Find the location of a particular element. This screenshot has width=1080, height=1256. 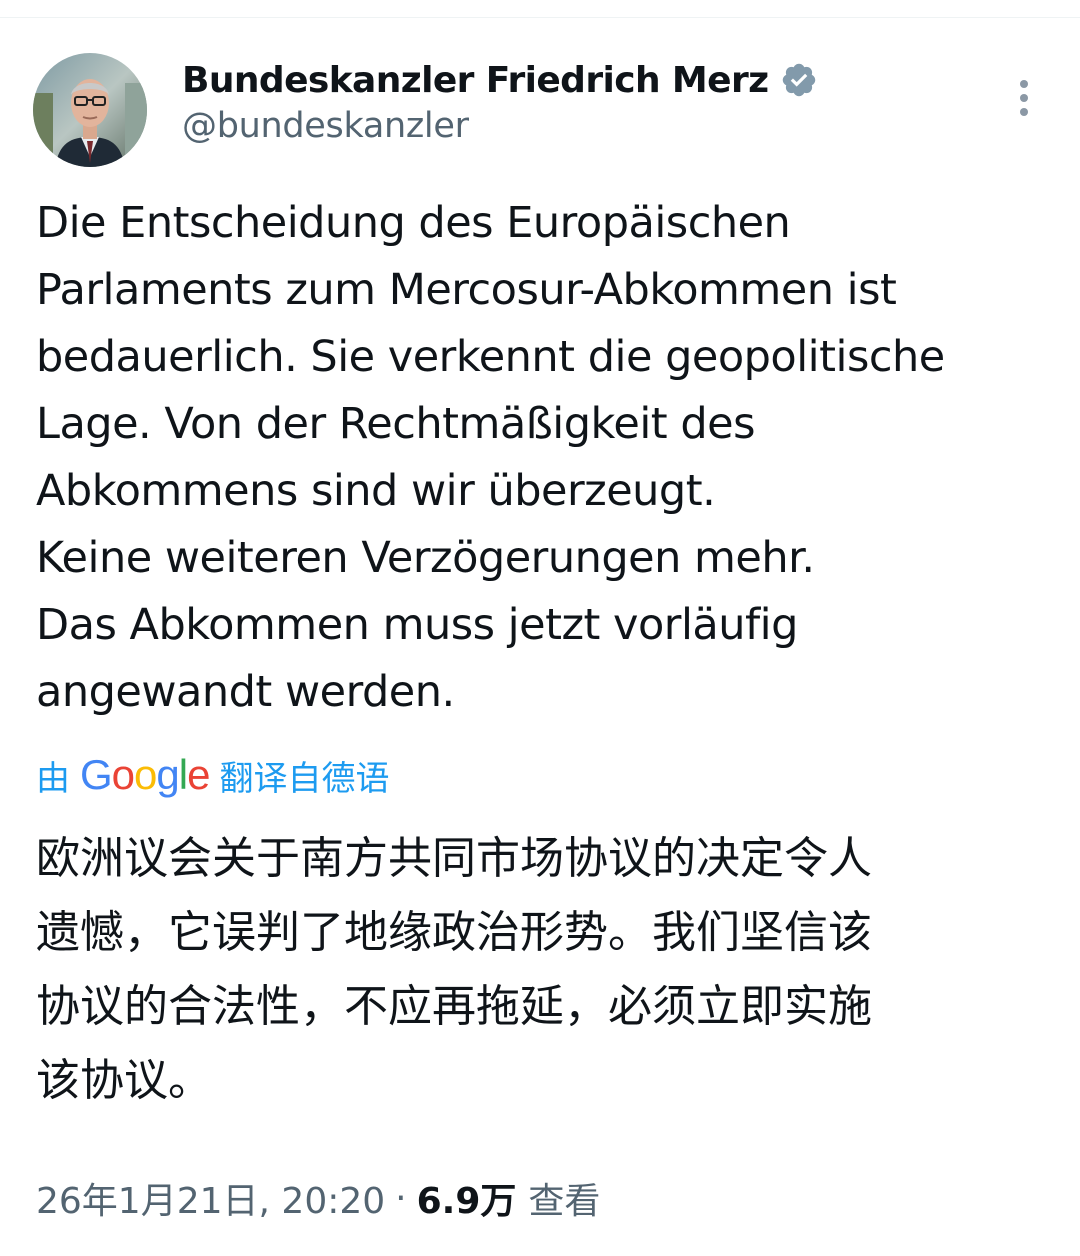

translation-prefix: 由 is located at coordinates (53, 778).